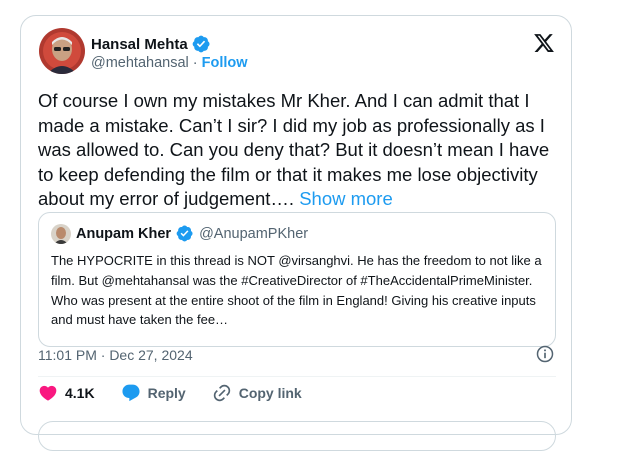 Image resolution: width=636 pixels, height=451 pixels. I want to click on reply-button: Reply, so click(153, 393).